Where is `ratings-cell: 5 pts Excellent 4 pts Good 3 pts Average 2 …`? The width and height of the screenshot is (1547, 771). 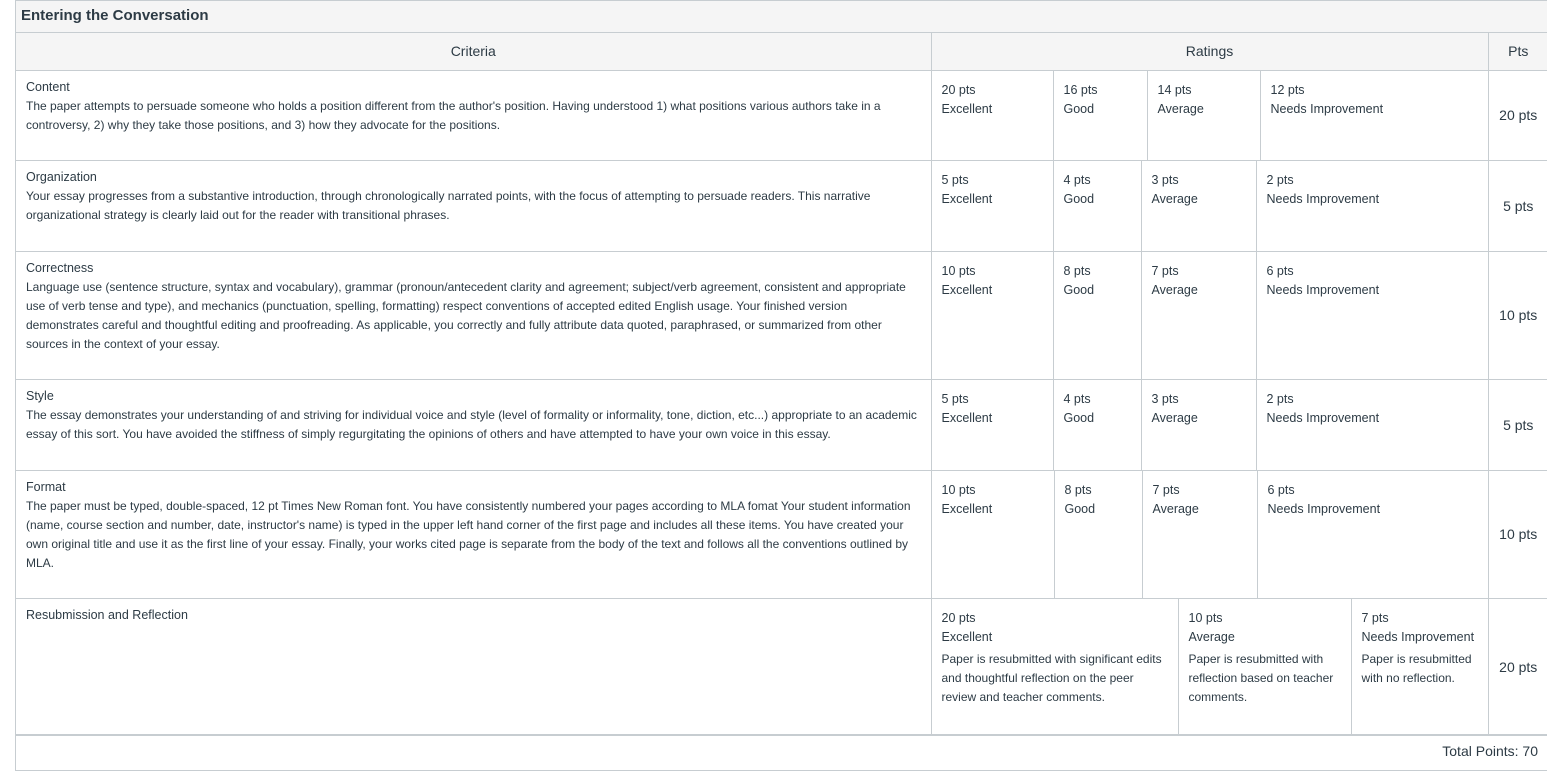
ratings-cell: 5 pts Excellent 4 pts Good 3 pts Average 2 … is located at coordinates (1210, 425).